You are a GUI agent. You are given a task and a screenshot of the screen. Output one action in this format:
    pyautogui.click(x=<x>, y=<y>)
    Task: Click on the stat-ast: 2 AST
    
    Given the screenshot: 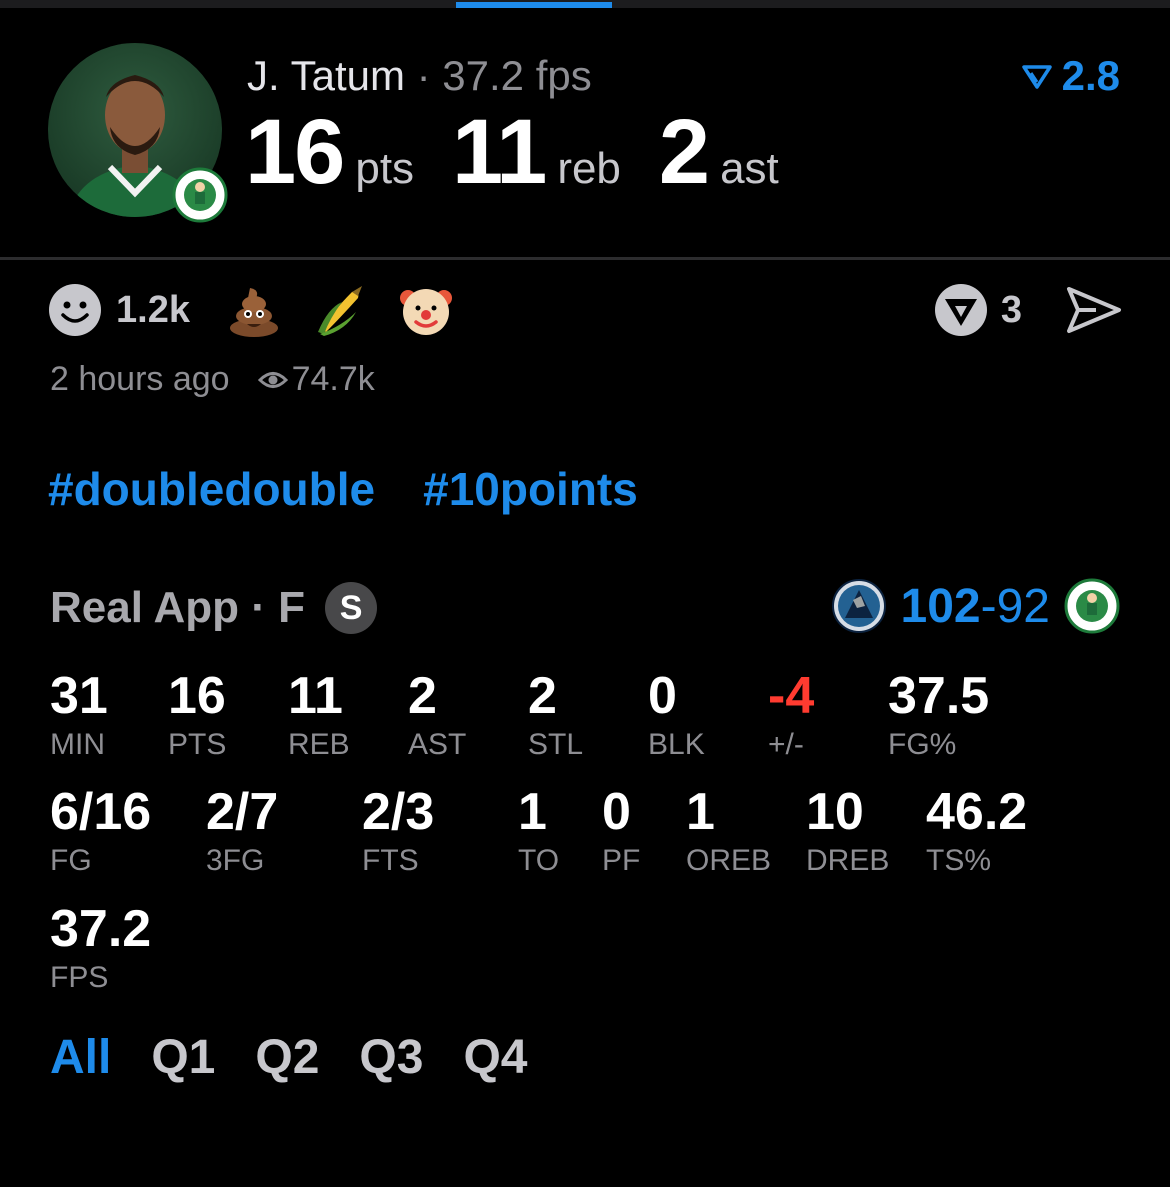 What is the action you would take?
    pyautogui.click(x=437, y=715)
    